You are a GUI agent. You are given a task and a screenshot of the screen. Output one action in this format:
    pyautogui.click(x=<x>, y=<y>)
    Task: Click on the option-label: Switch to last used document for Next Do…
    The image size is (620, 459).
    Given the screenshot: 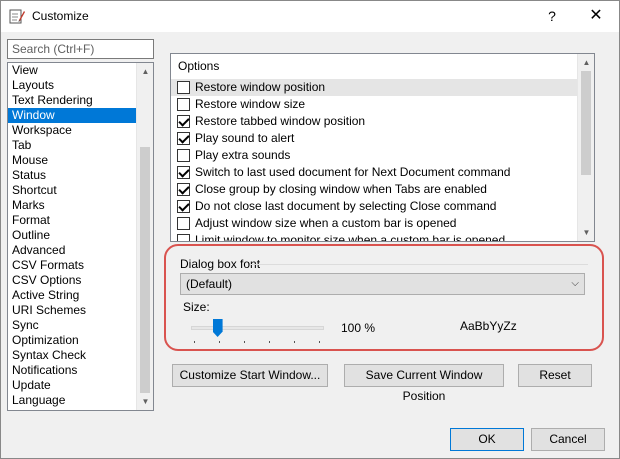 What is the action you would take?
    pyautogui.click(x=353, y=172)
    